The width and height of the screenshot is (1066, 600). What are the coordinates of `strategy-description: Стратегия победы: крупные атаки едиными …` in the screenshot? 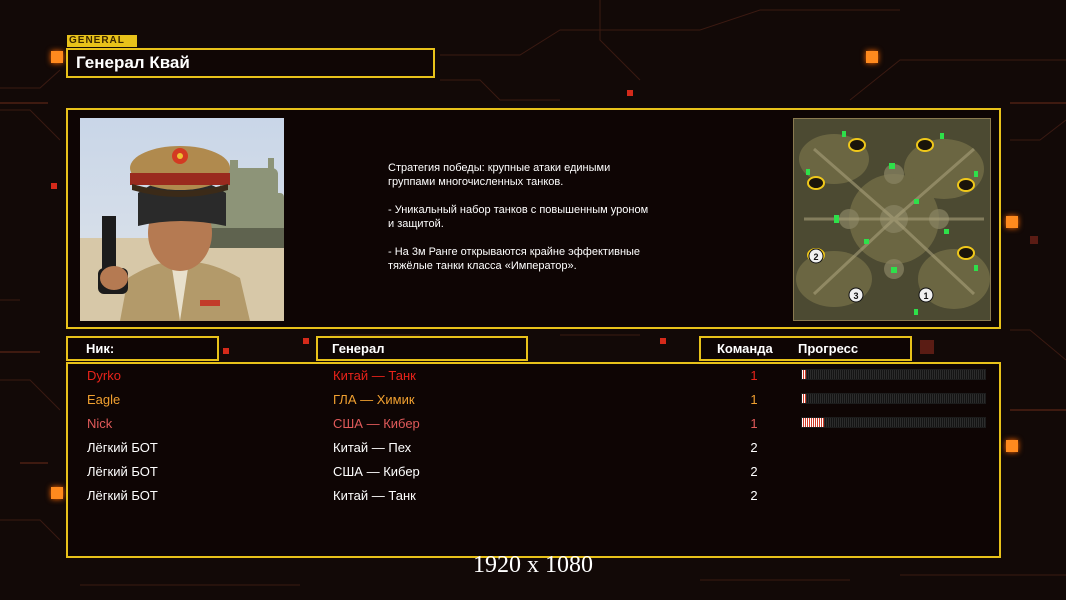 It's located at (553, 224).